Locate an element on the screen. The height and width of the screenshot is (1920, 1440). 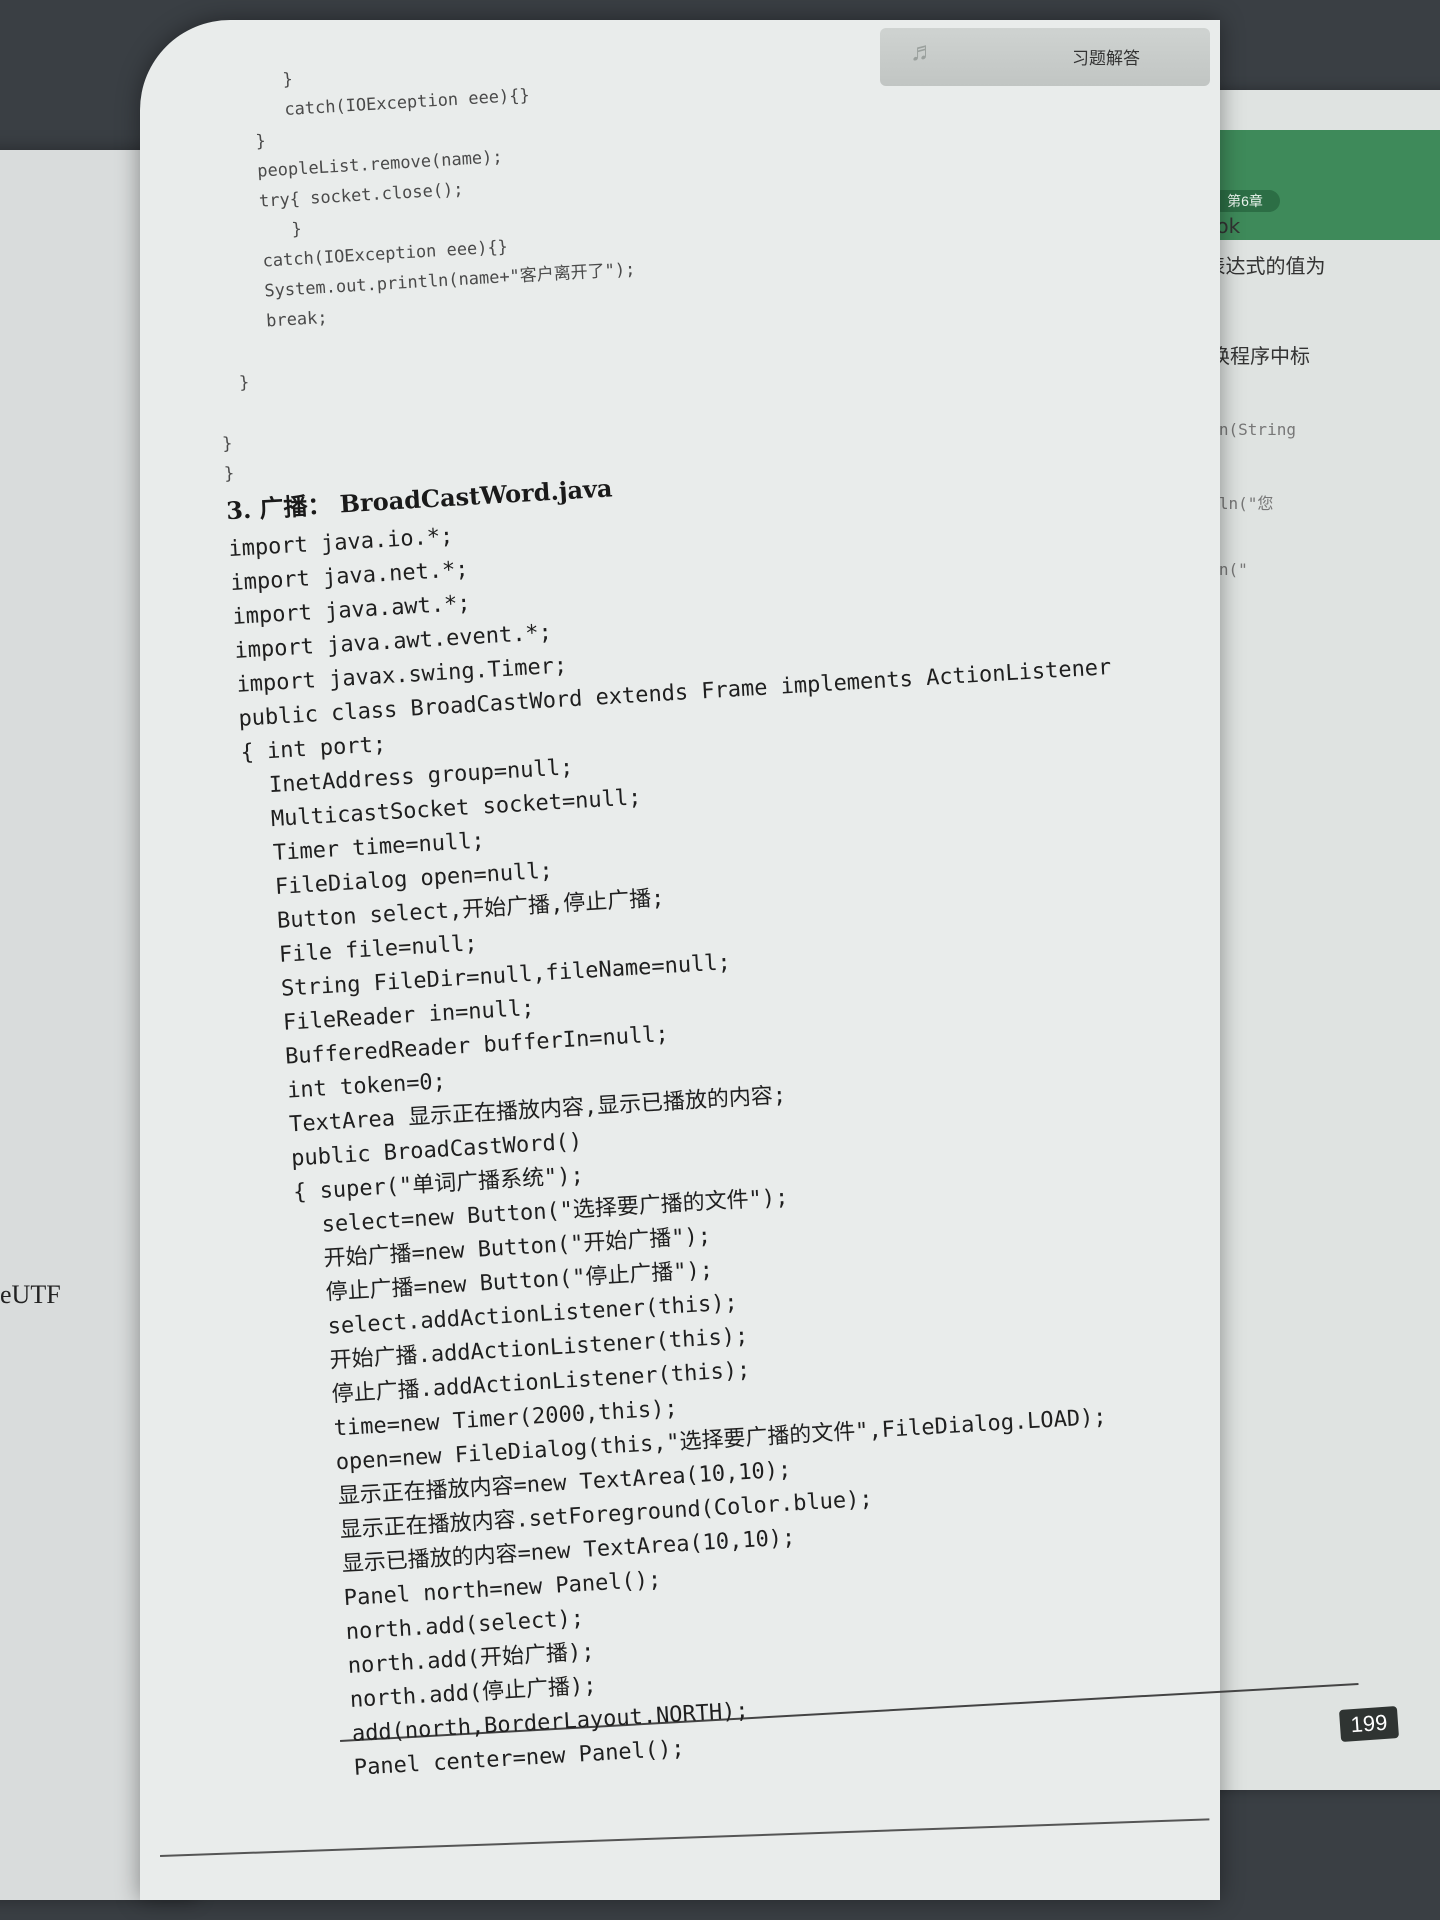
page-number: 199 is located at coordinates (1369, 1724).